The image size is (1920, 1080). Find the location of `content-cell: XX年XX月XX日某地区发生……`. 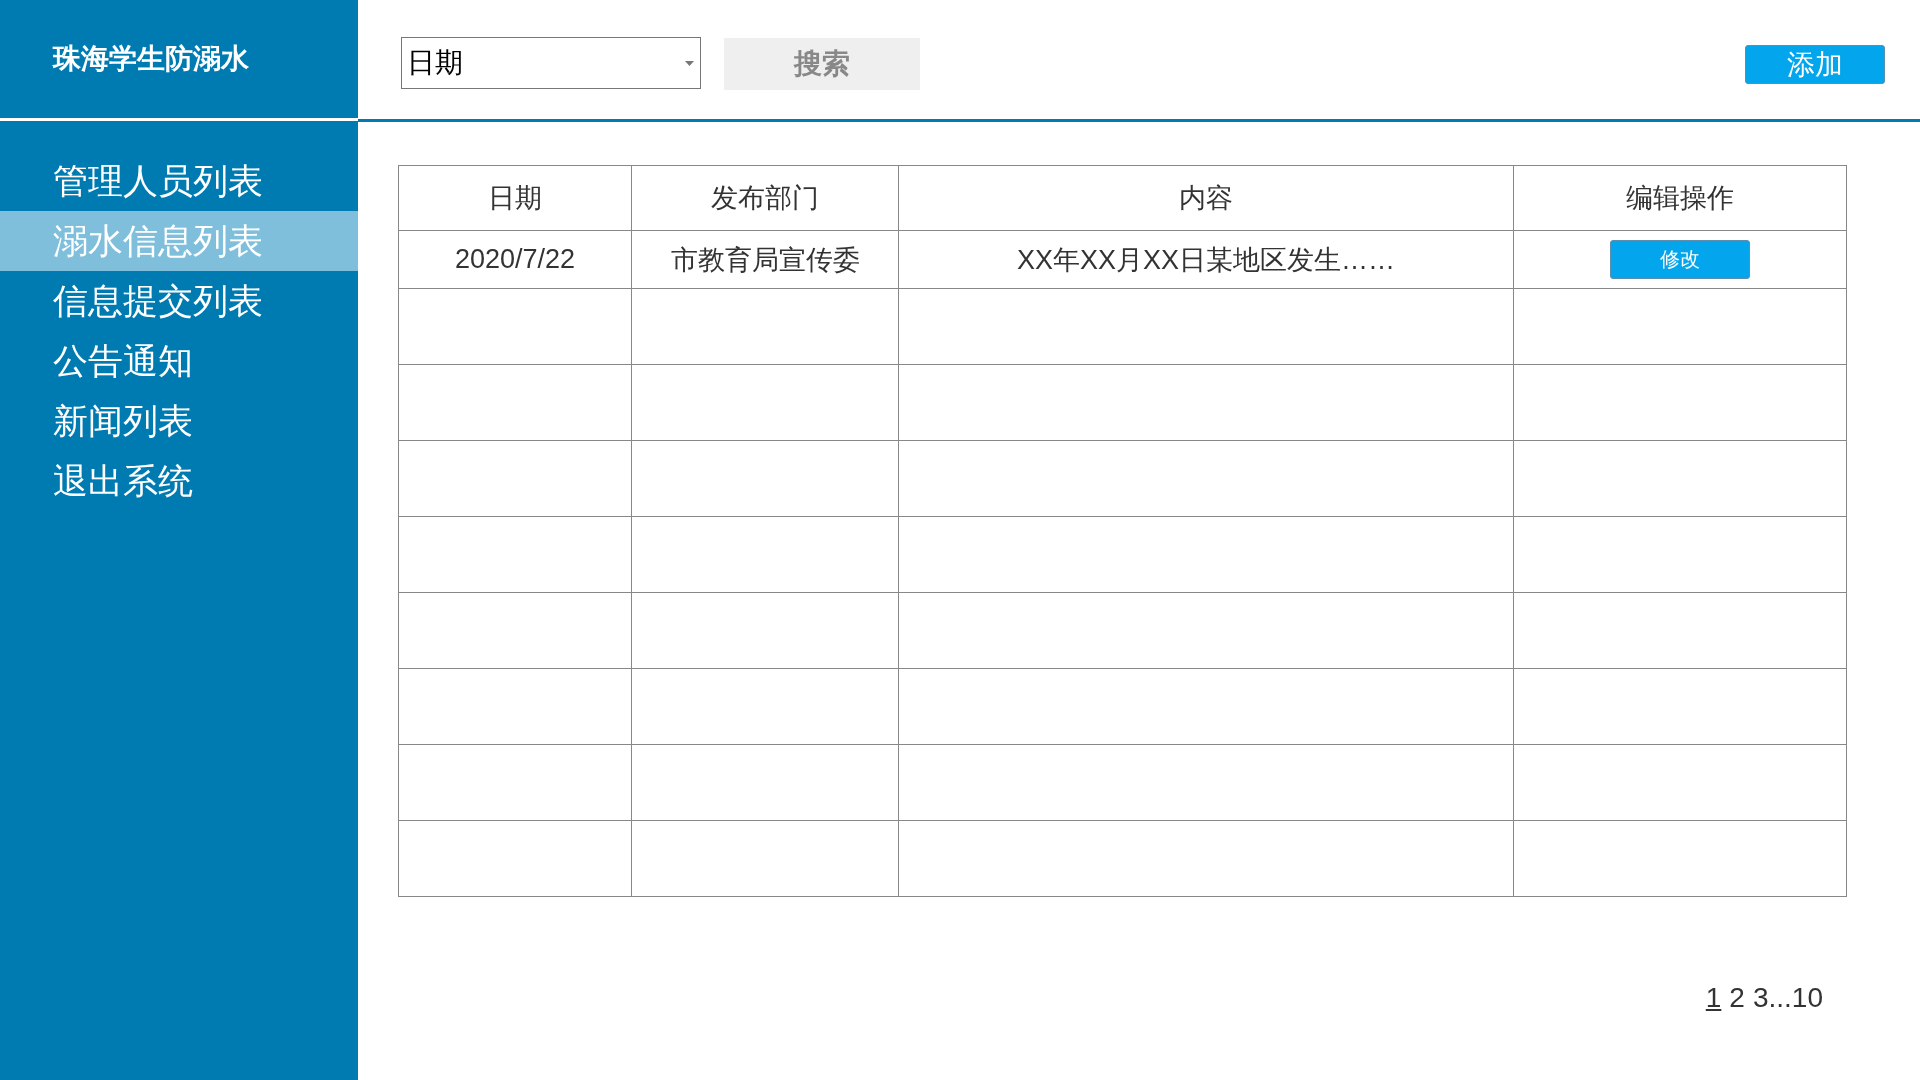

content-cell: XX年XX月XX日某地区发生…… is located at coordinates (1206, 259).